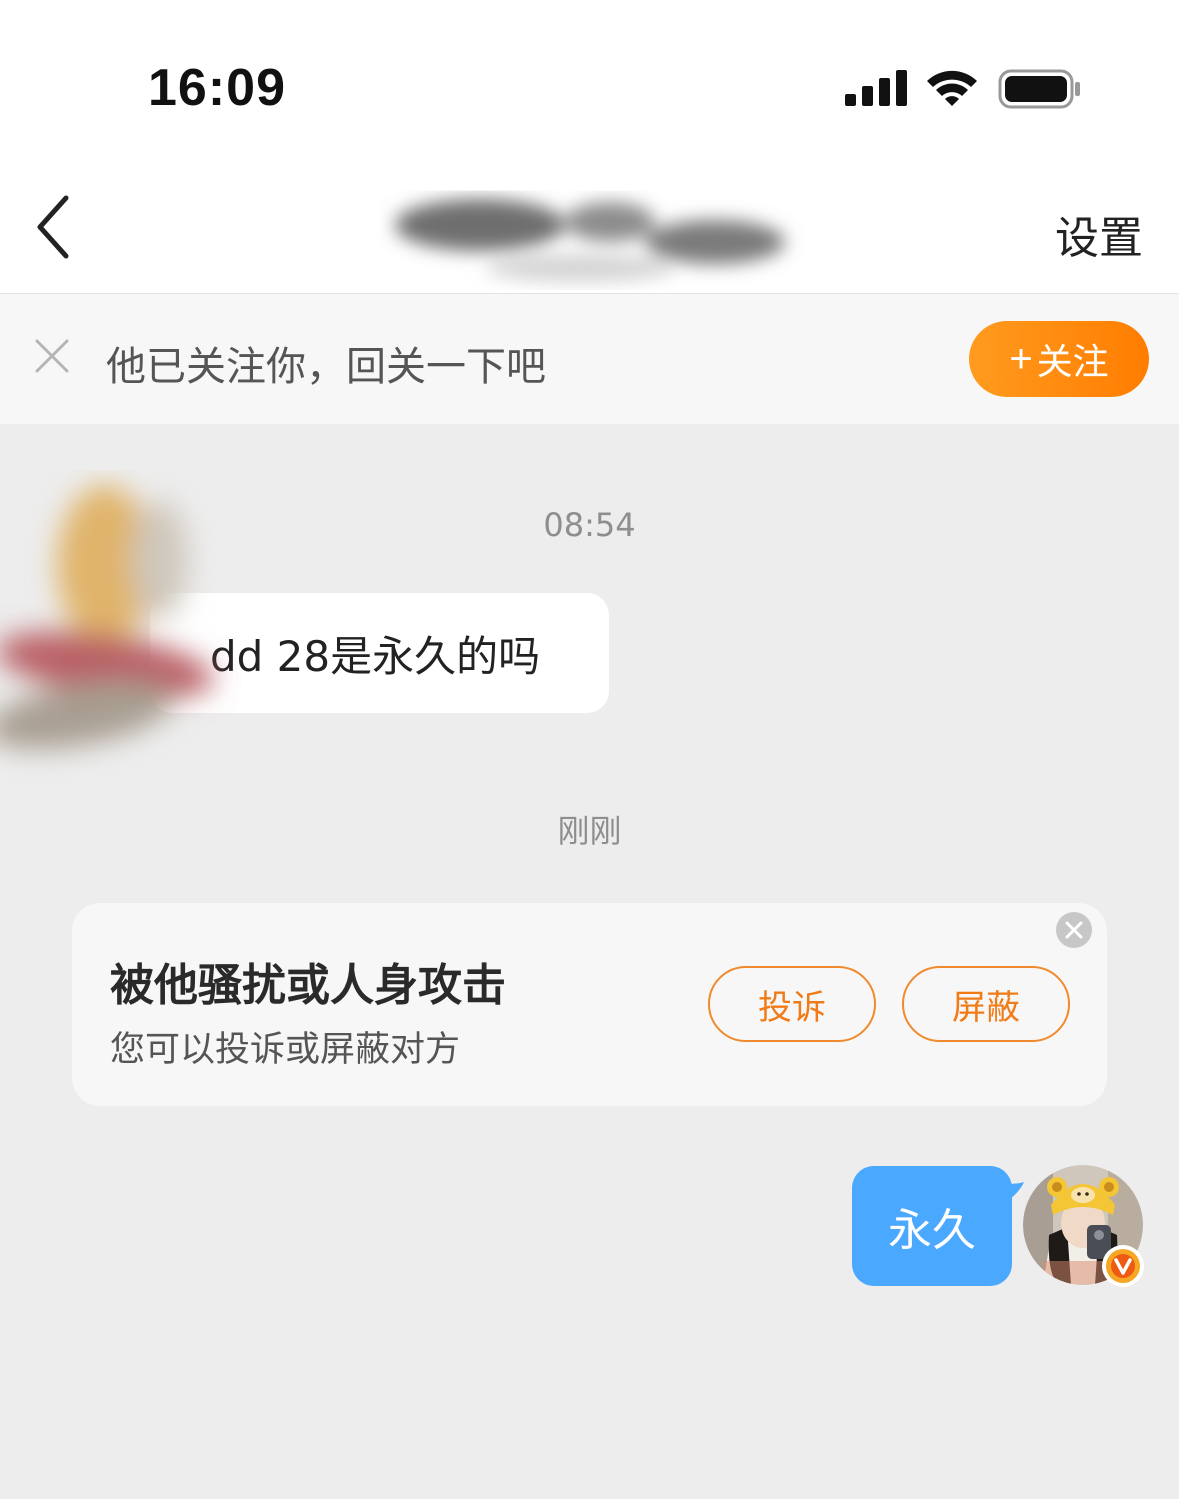 Image resolution: width=1179 pixels, height=1499 pixels. What do you see at coordinates (1021, 358) in the screenshot?
I see `plus-icon: +` at bounding box center [1021, 358].